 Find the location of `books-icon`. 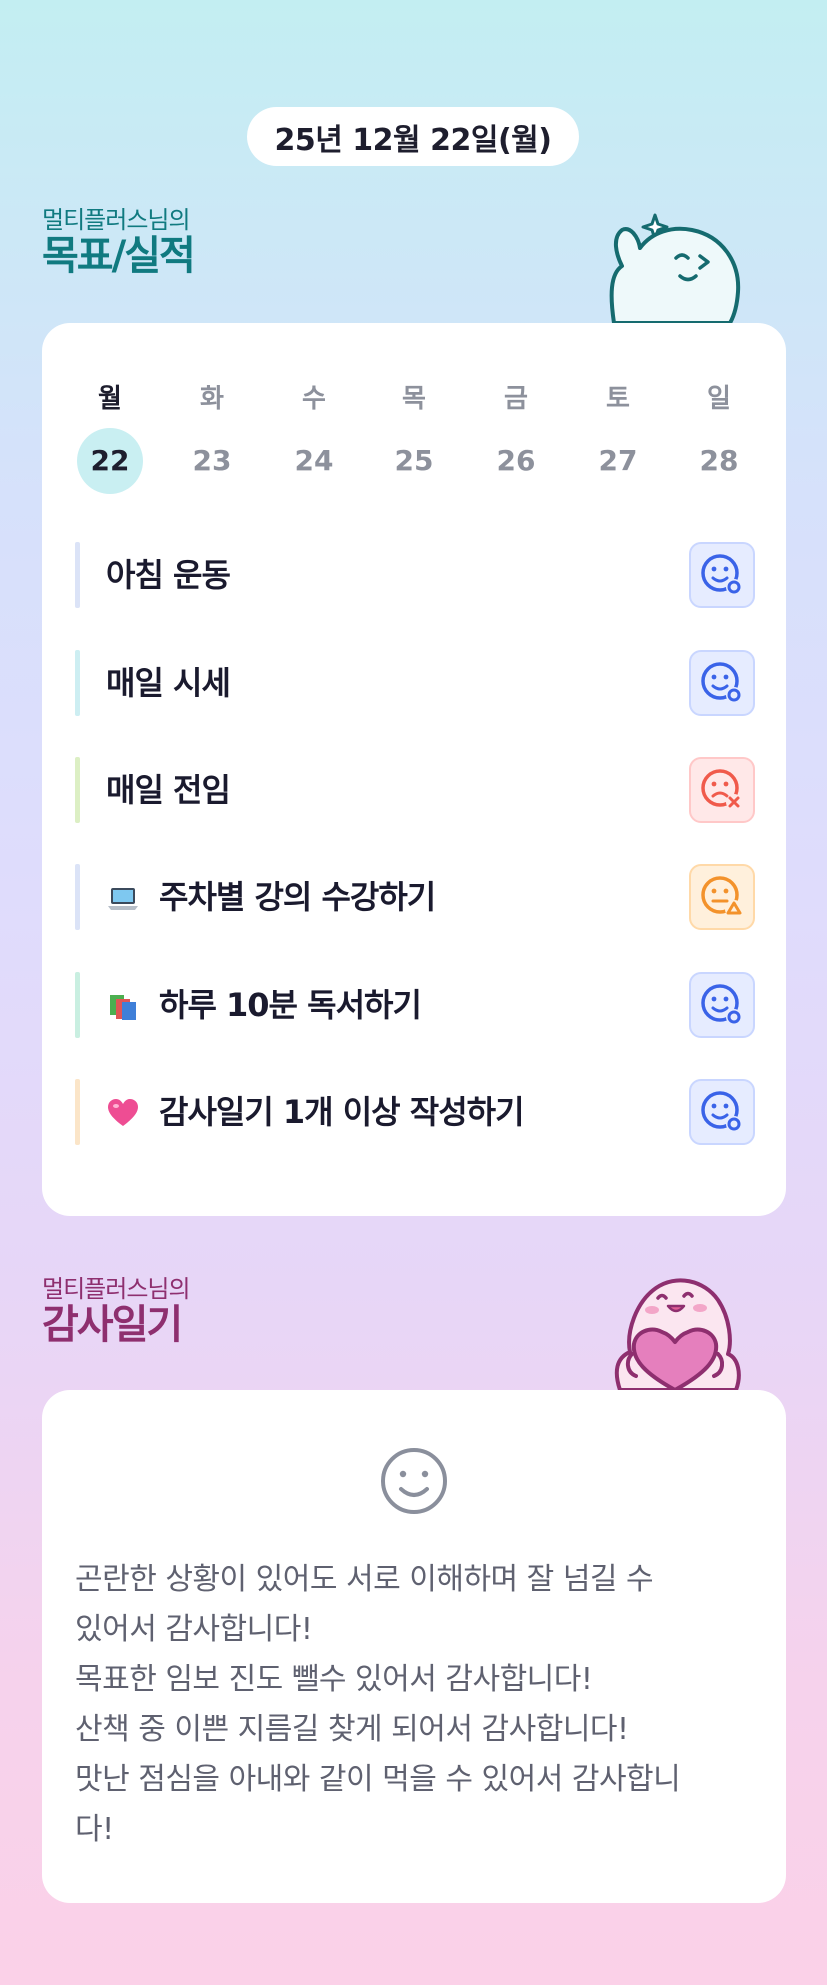

books-icon is located at coordinates (123, 1007).